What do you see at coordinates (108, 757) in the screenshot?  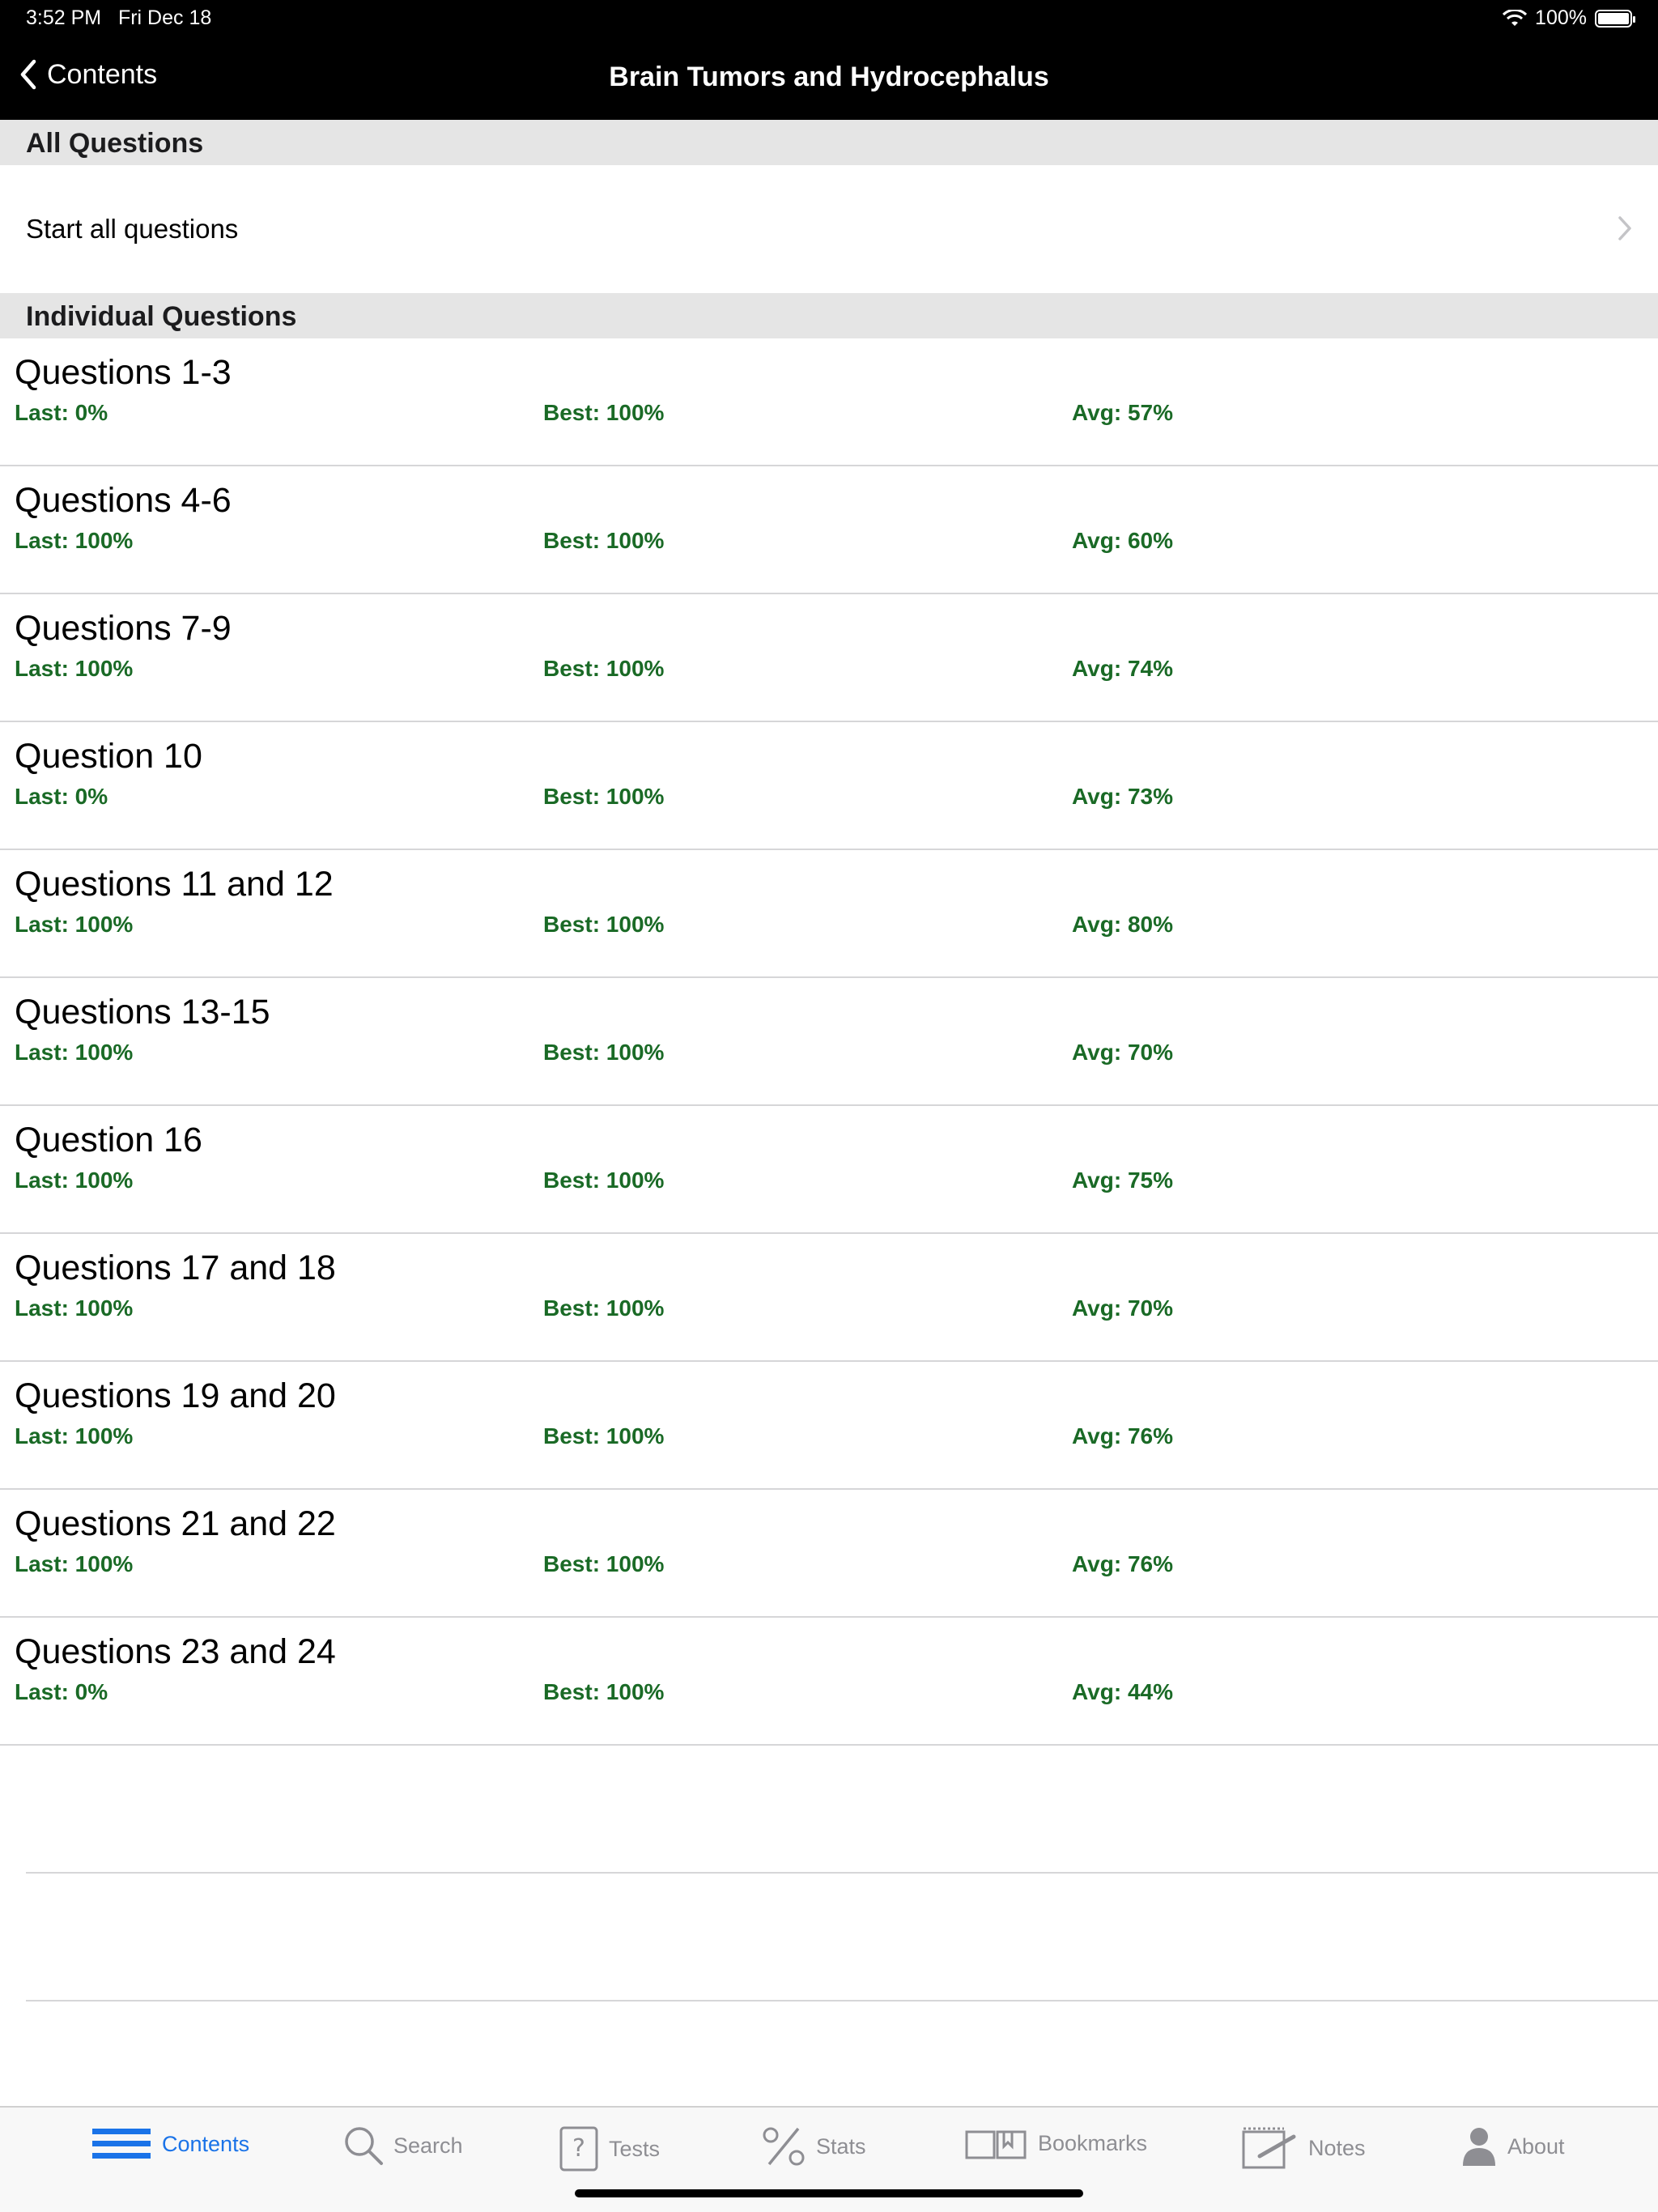 I see `question-title: Question 10` at bounding box center [108, 757].